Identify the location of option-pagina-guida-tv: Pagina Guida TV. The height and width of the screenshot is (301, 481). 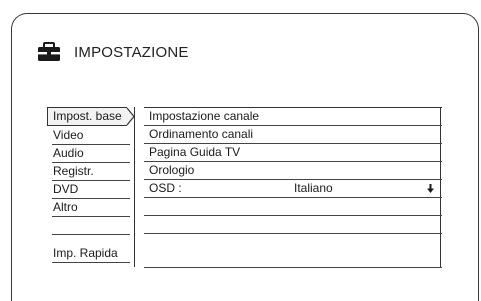
(293, 152).